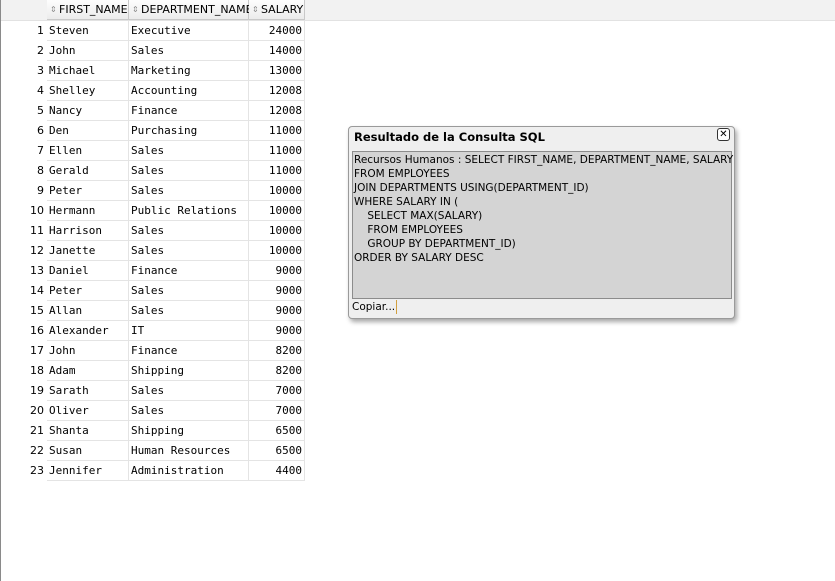 The image size is (835, 581). Describe the element at coordinates (723, 134) in the screenshot. I see `close-icon: ✕` at that location.